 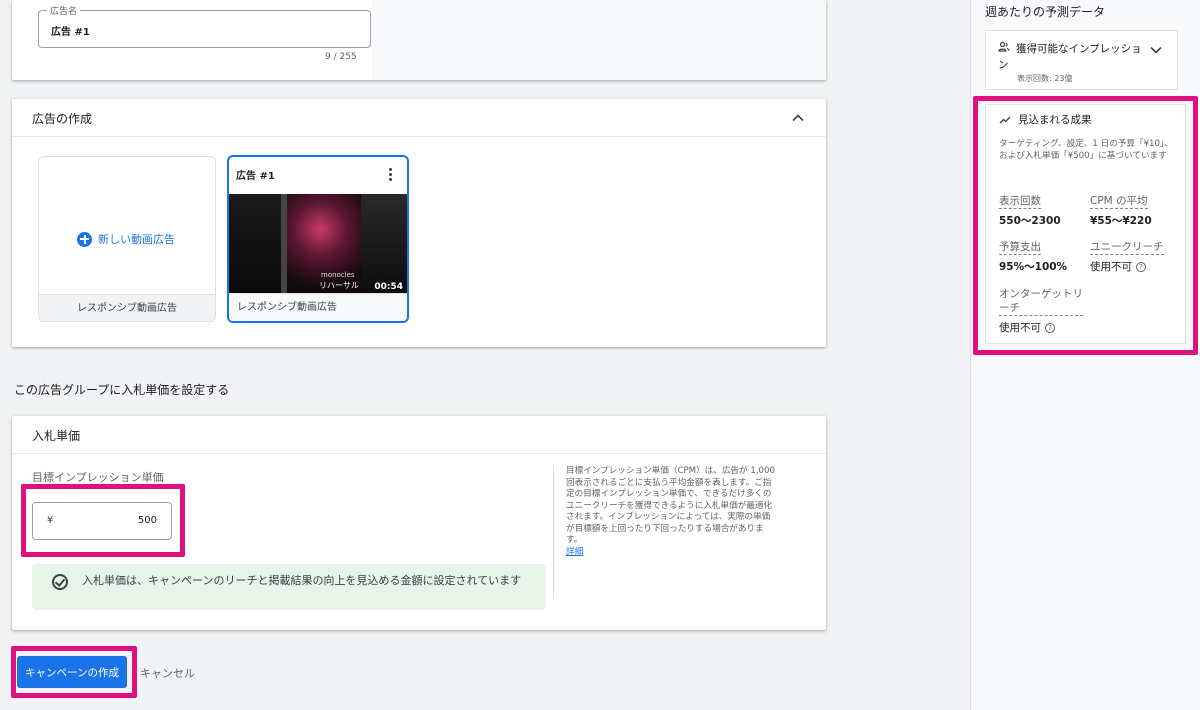 What do you see at coordinates (204, 26) in the screenshot?
I see `ad-name-field: 広告名 広告 #1` at bounding box center [204, 26].